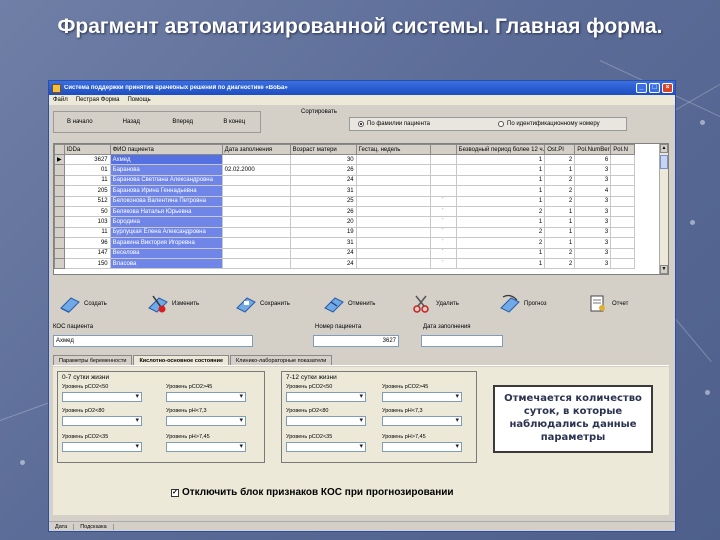  What do you see at coordinates (345, 180) in the screenshot?
I see `table-row: 11 Баранова Светлана Александровна 24 1 2 3` at bounding box center [345, 180].